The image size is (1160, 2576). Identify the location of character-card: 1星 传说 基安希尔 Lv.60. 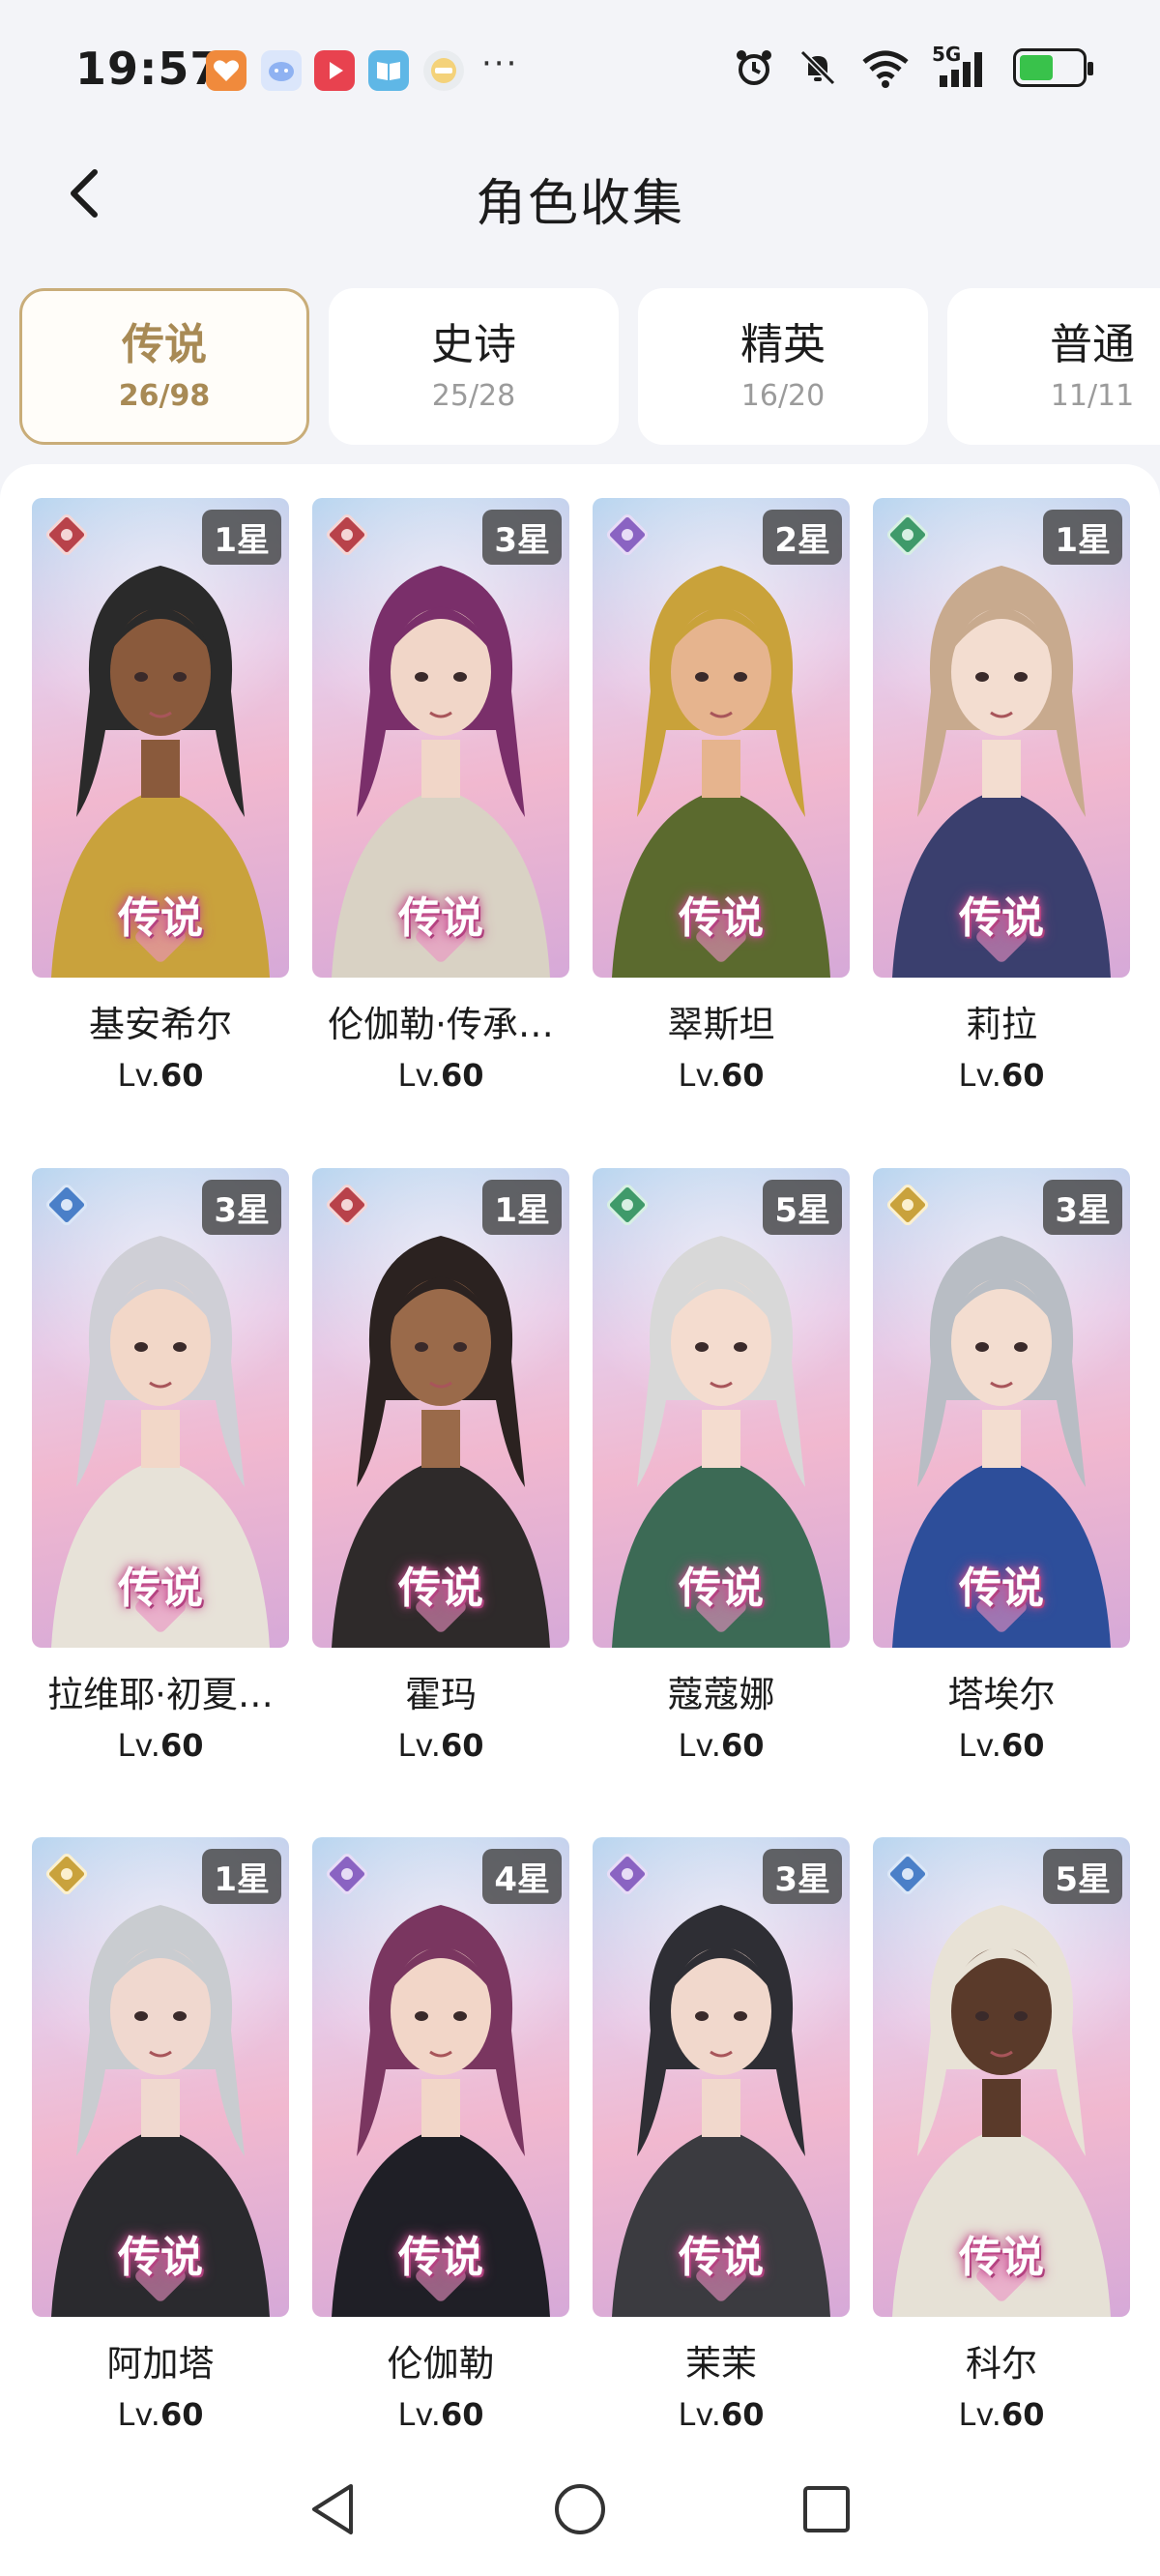
(160, 796).